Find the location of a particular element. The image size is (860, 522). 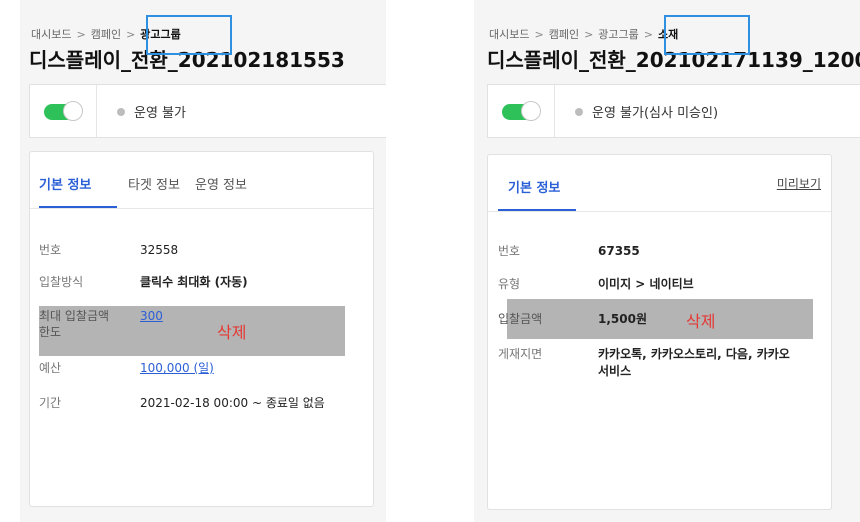

tab-target-info: 타겟 정보 is located at coordinates (154, 183).